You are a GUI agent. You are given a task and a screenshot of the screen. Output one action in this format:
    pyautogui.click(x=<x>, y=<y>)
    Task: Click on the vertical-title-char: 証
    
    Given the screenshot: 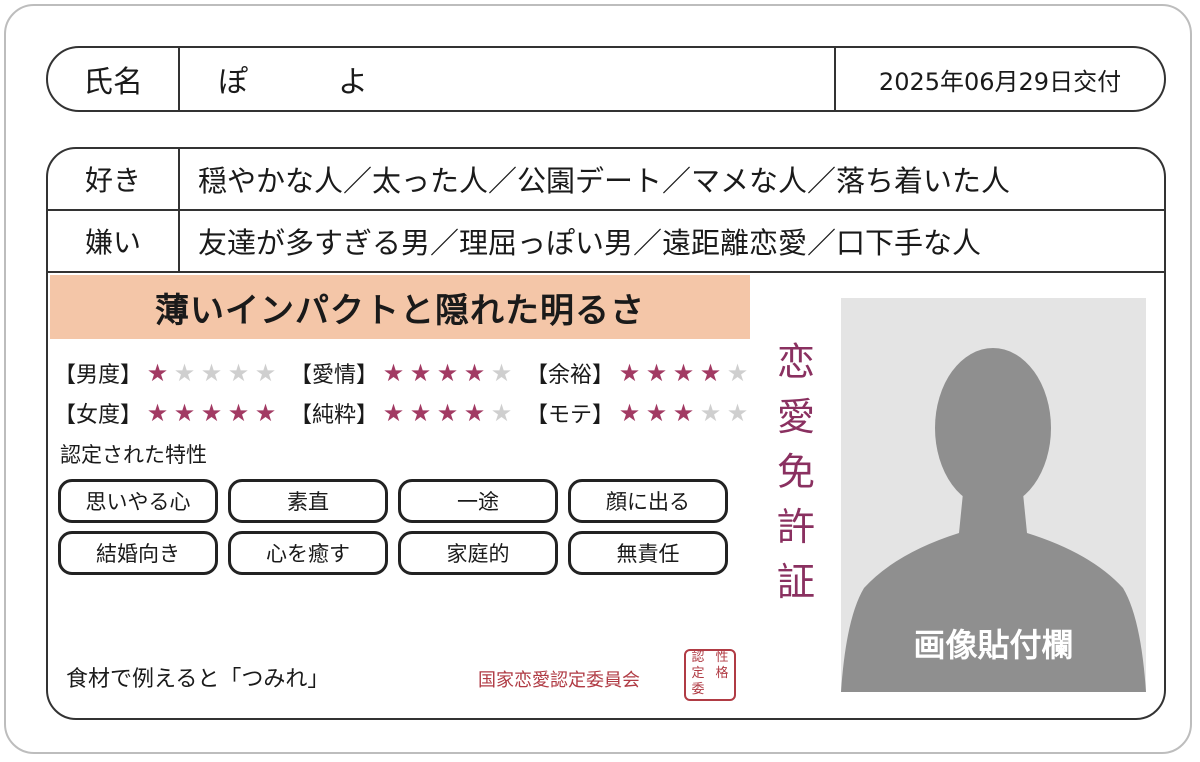 What is the action you would take?
    pyautogui.click(x=795, y=582)
    